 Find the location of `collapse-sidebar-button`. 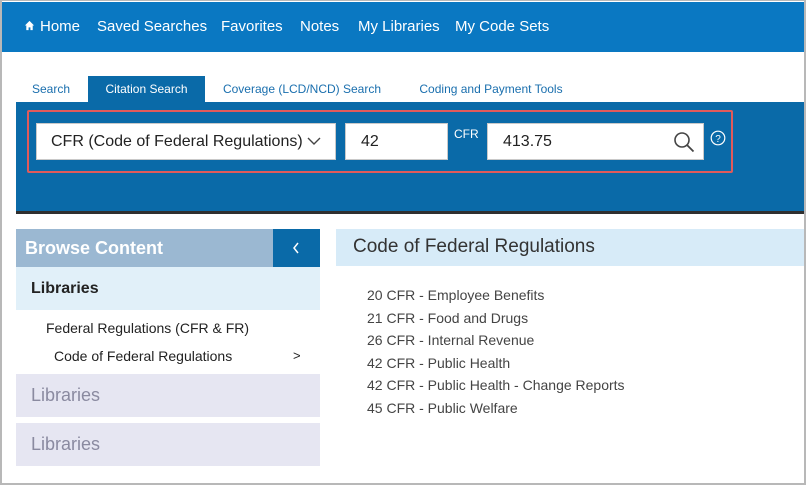

collapse-sidebar-button is located at coordinates (296, 248).